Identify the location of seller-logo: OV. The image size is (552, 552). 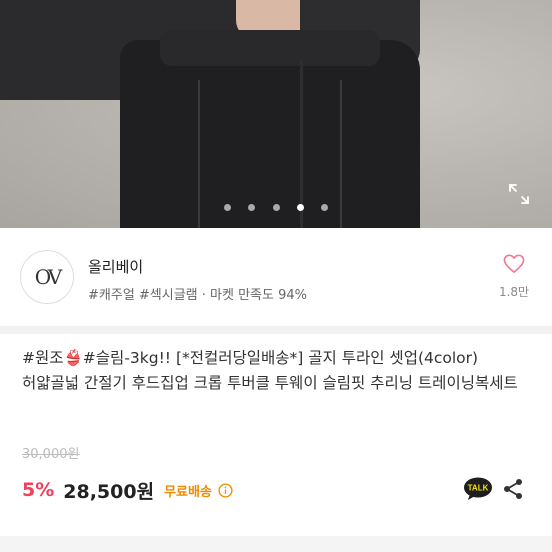
(47, 277).